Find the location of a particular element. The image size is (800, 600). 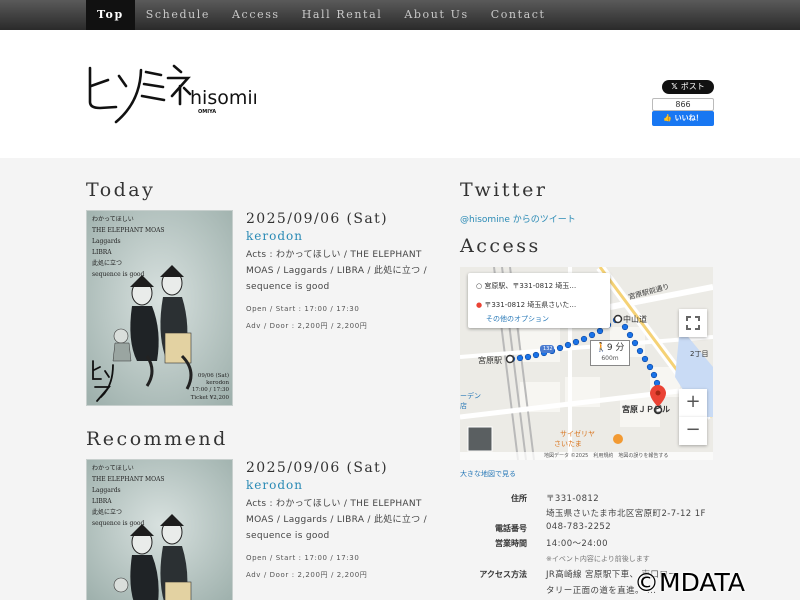

today-heading: Today is located at coordinates (121, 190).